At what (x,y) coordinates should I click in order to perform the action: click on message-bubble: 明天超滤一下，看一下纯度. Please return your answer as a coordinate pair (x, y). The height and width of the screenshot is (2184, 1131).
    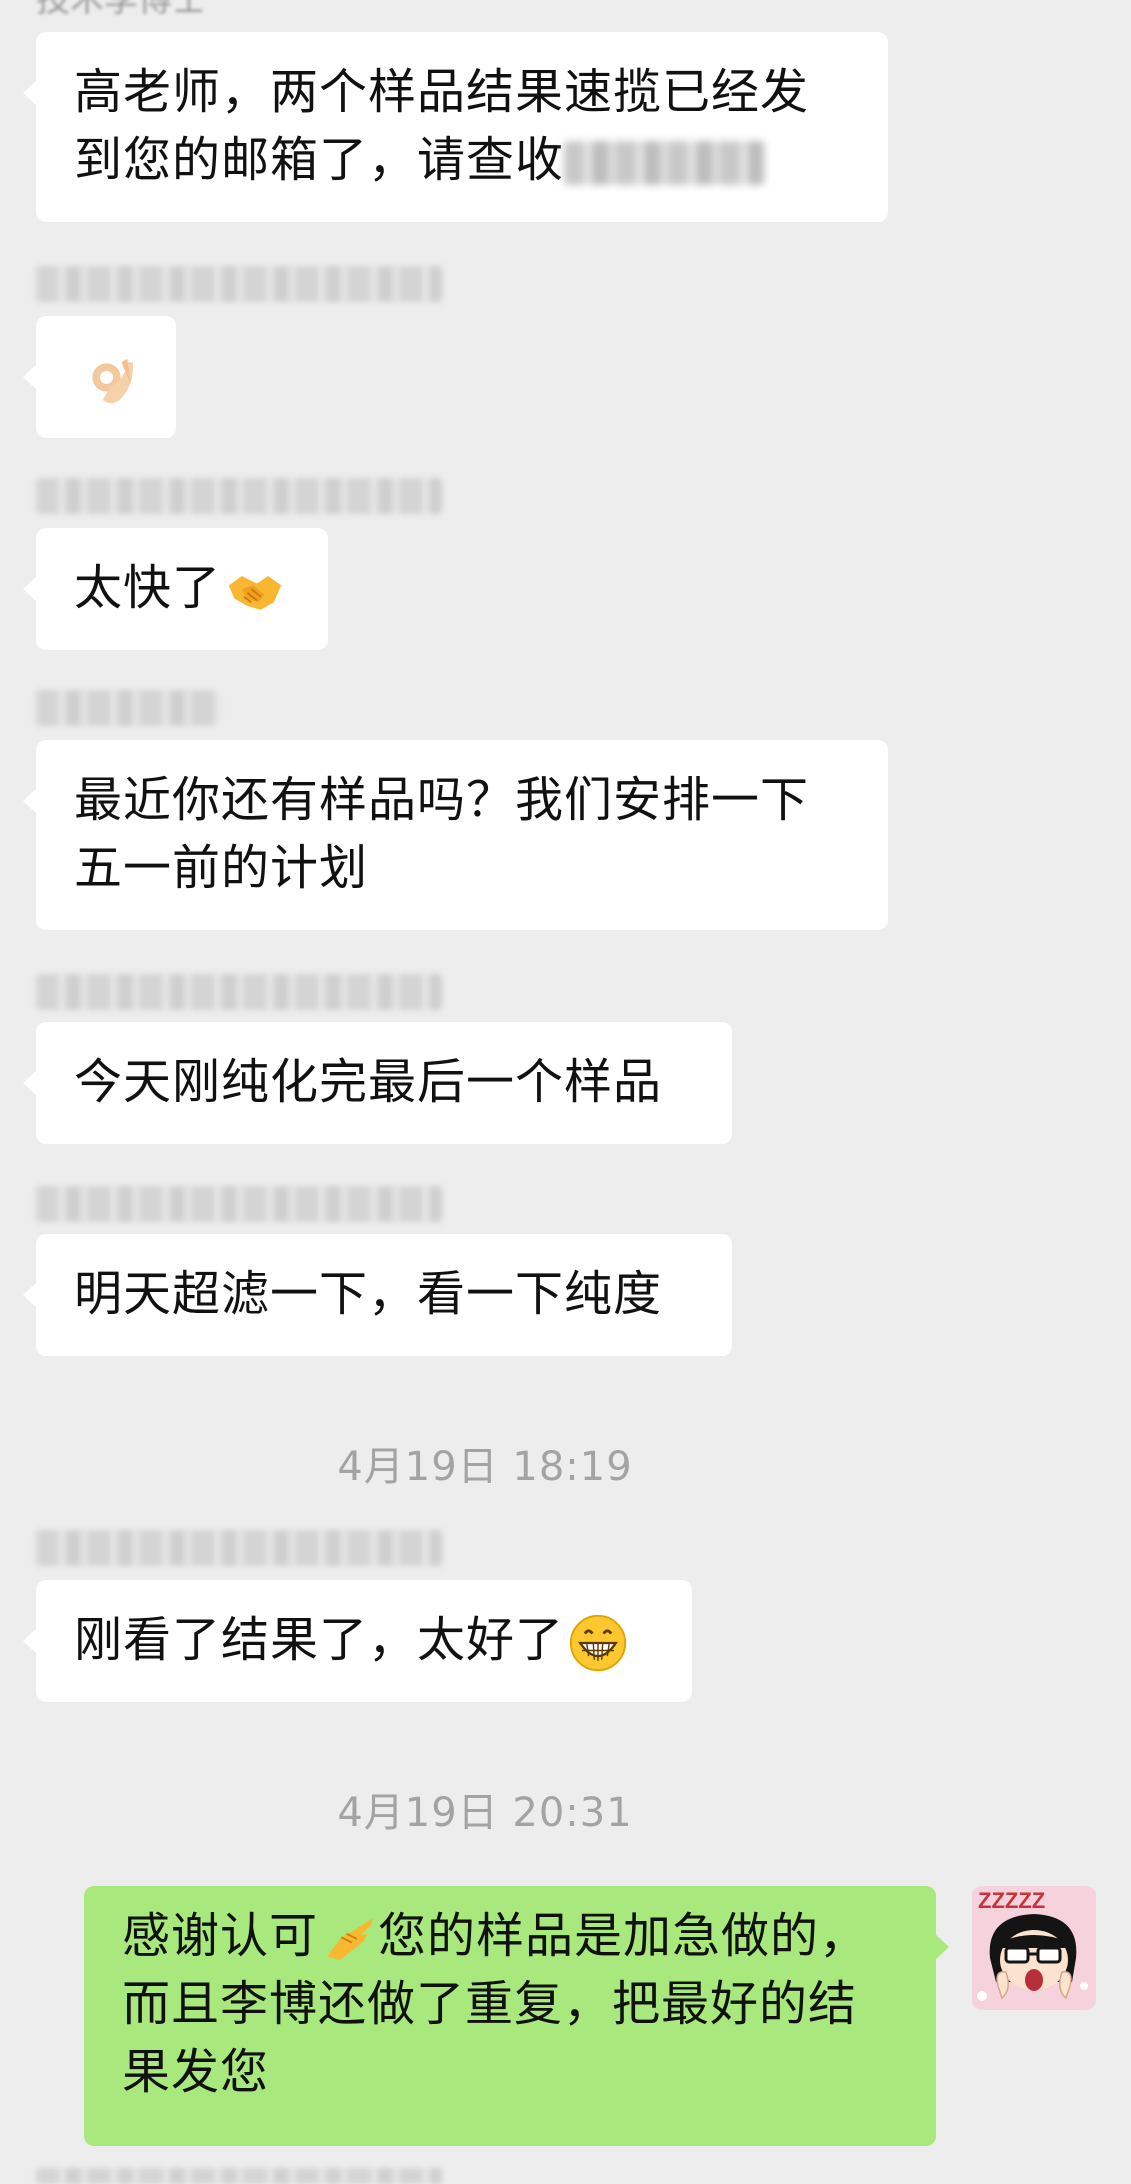
    Looking at the image, I should click on (377, 1295).